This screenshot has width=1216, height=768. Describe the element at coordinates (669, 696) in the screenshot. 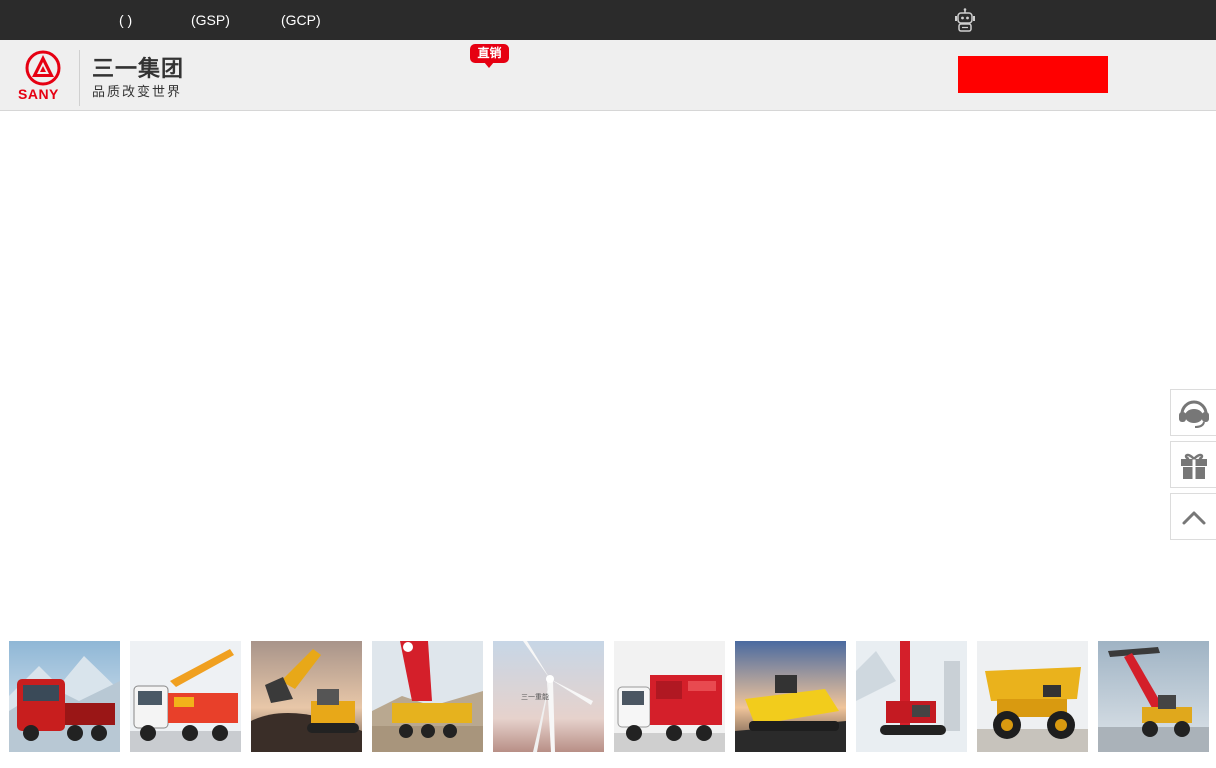

I see `fire-truck-image` at that location.